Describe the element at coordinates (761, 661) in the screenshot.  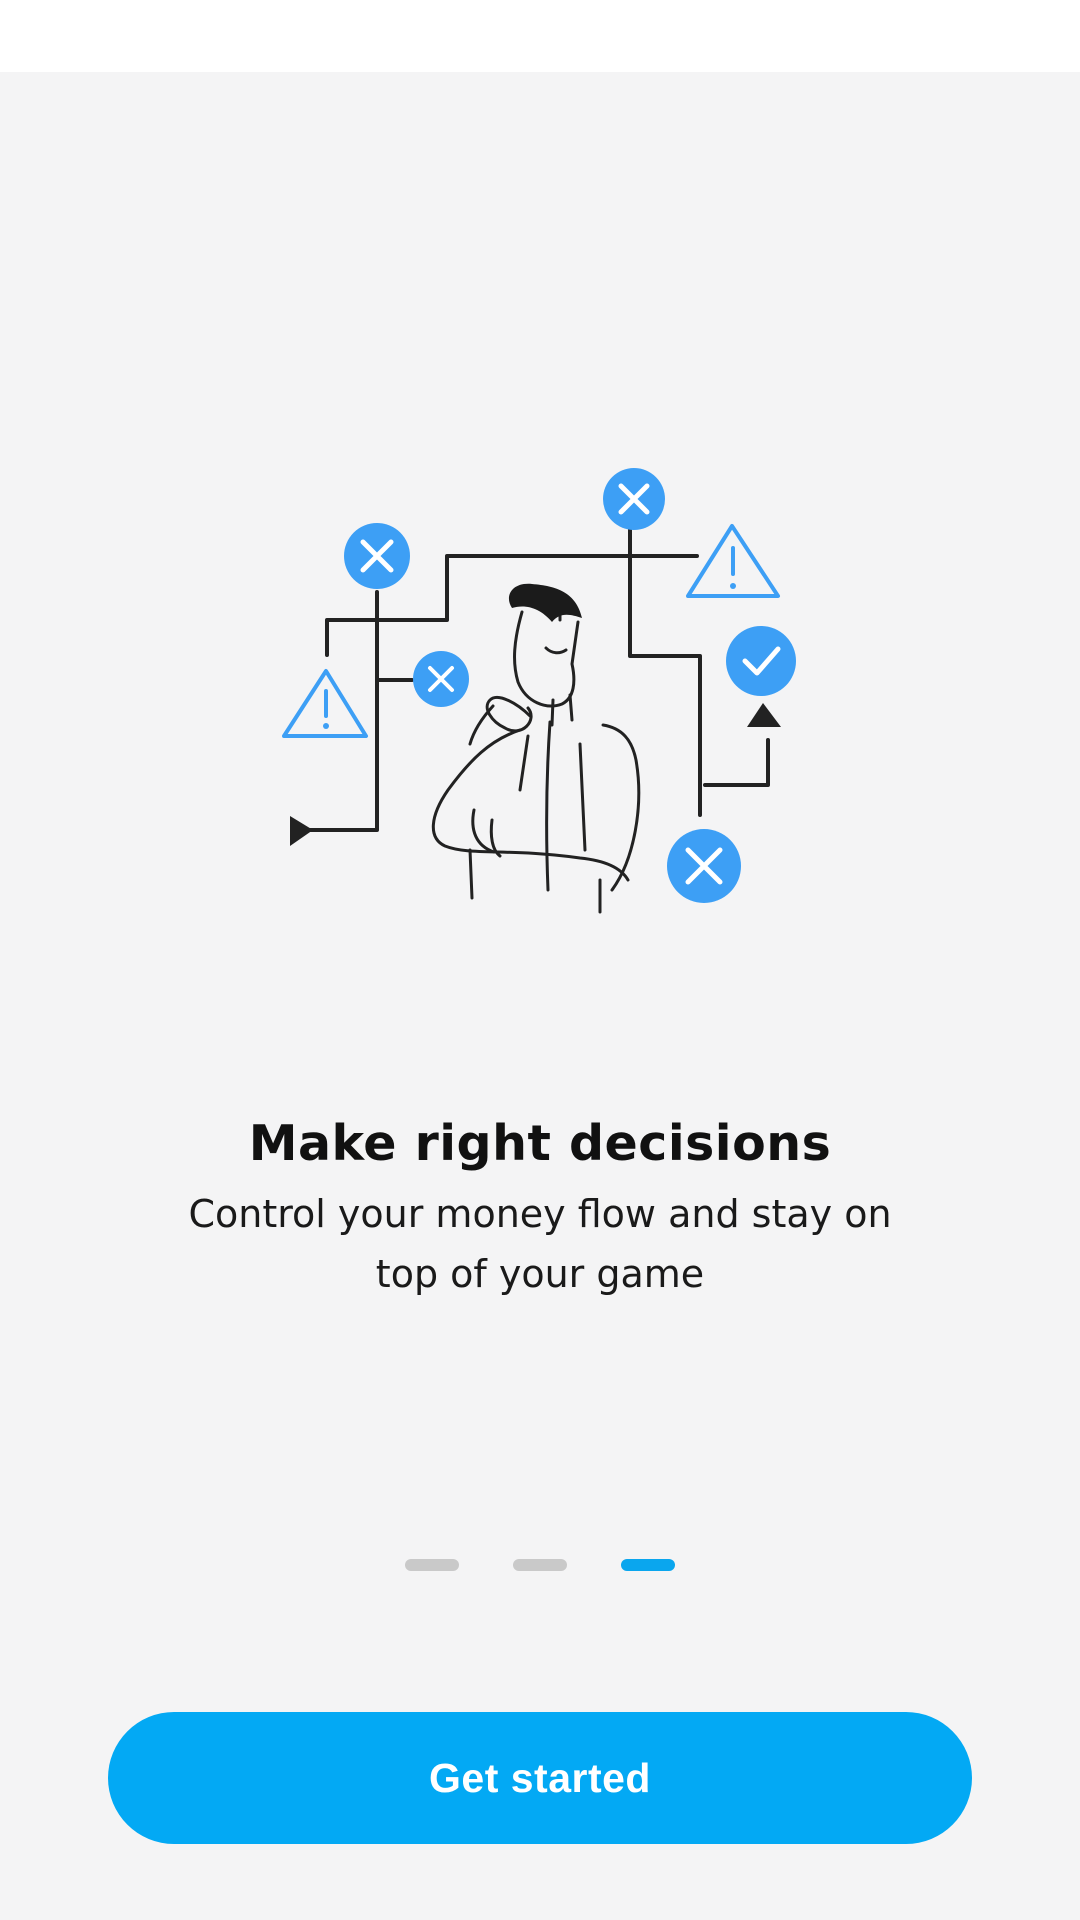
I see `check-circle-icon` at that location.